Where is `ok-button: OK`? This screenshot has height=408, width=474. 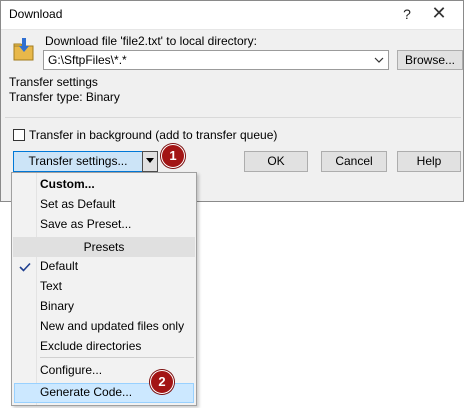
ok-button: OK is located at coordinates (276, 161).